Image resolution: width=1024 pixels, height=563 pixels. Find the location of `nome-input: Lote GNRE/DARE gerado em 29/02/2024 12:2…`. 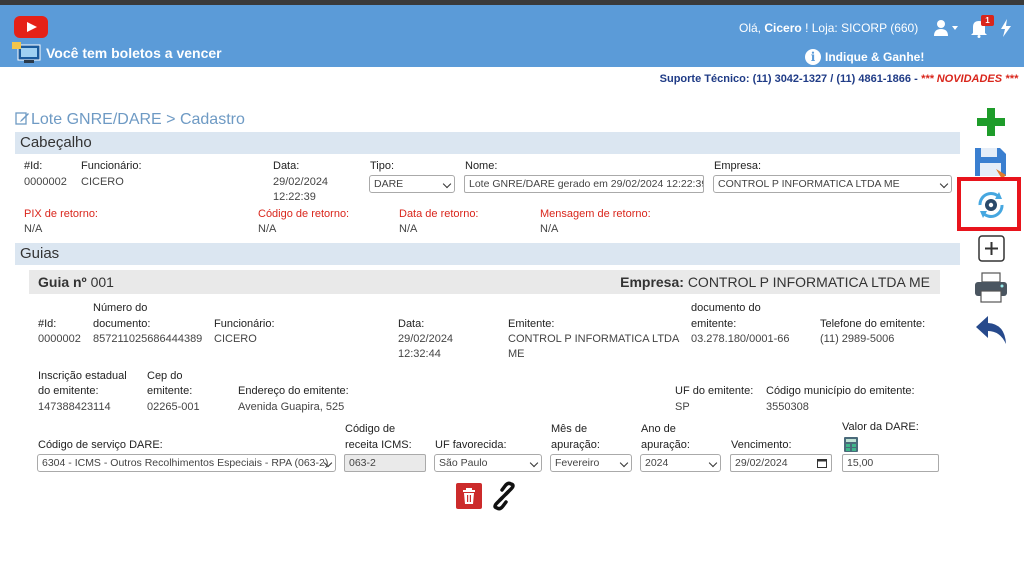

nome-input: Lote GNRE/DARE gerado em 29/02/2024 12:2… is located at coordinates (584, 184).